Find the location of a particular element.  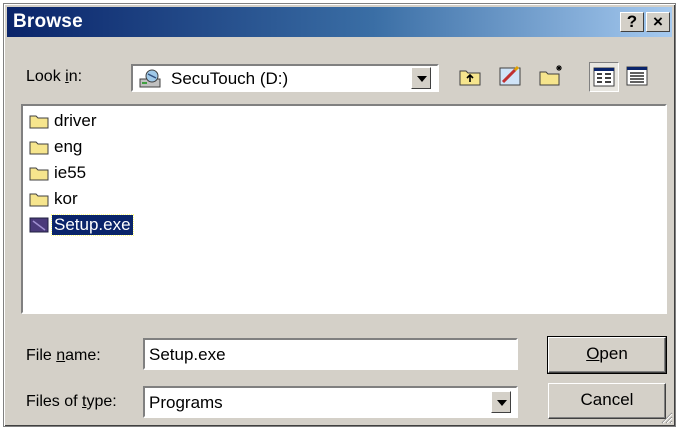

details-view-button is located at coordinates (638, 77).